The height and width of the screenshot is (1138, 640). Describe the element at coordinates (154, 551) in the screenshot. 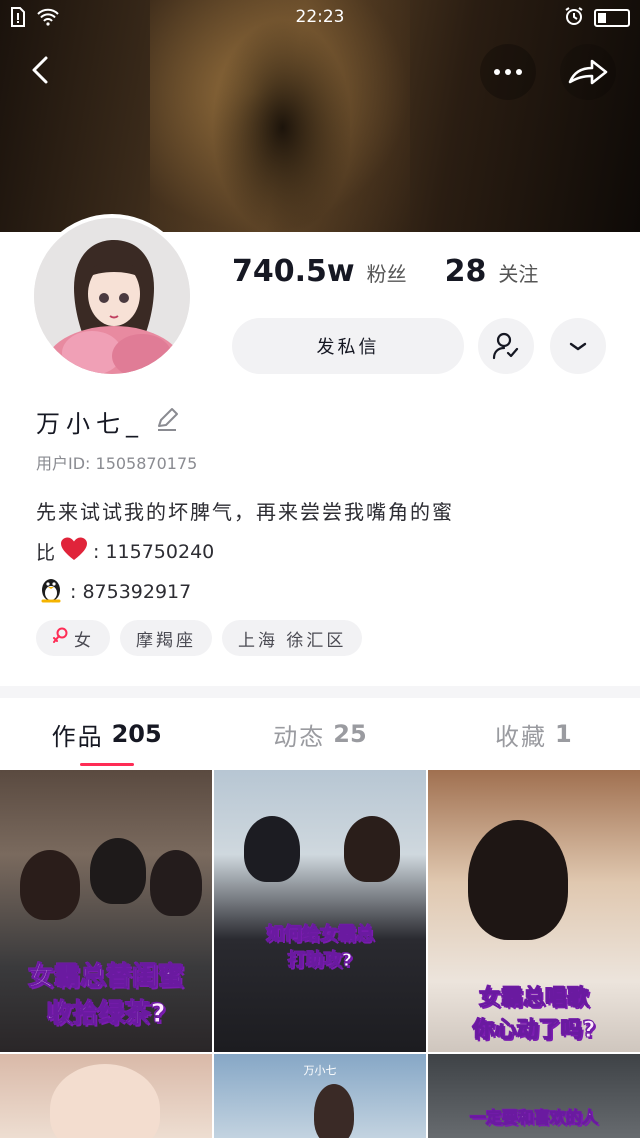

I see `bio-value: : 115750240` at that location.